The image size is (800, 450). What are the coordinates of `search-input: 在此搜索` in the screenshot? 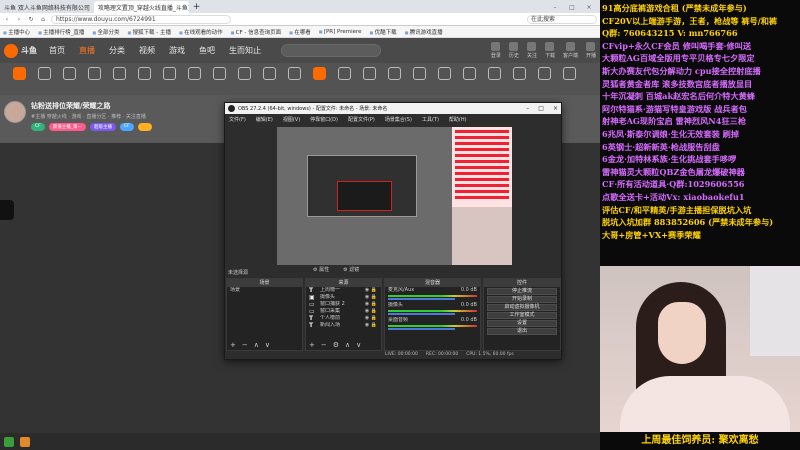 It's located at (562, 19).